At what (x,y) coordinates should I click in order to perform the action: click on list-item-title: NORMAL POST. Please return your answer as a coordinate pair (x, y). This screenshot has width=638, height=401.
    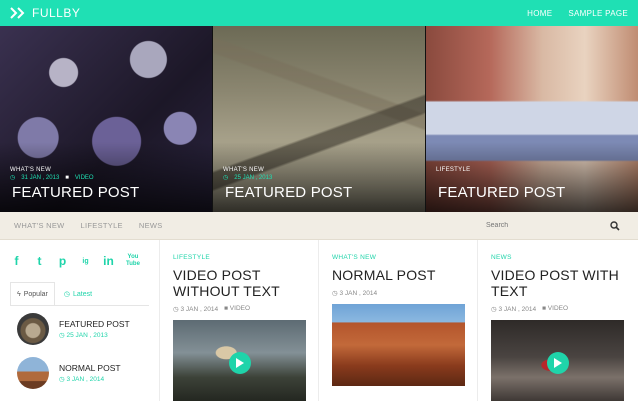
    Looking at the image, I should click on (90, 368).